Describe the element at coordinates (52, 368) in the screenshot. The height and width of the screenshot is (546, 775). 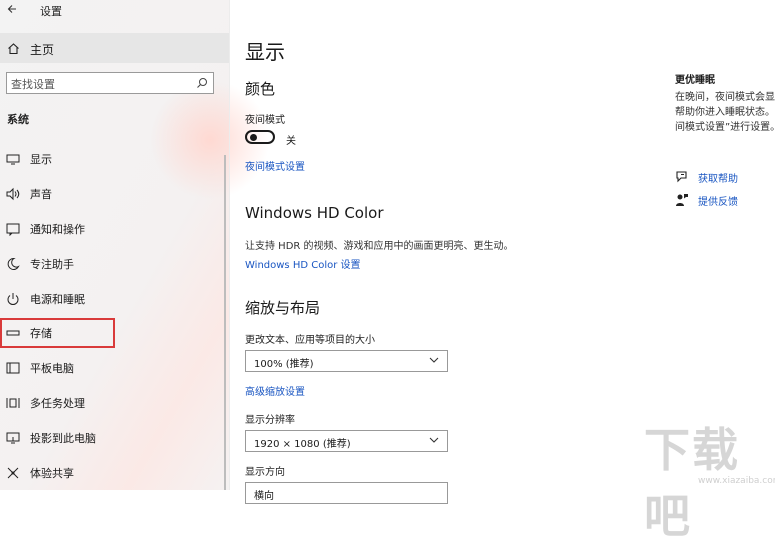
I see `sidebar-item-label: 平板电脑` at that location.